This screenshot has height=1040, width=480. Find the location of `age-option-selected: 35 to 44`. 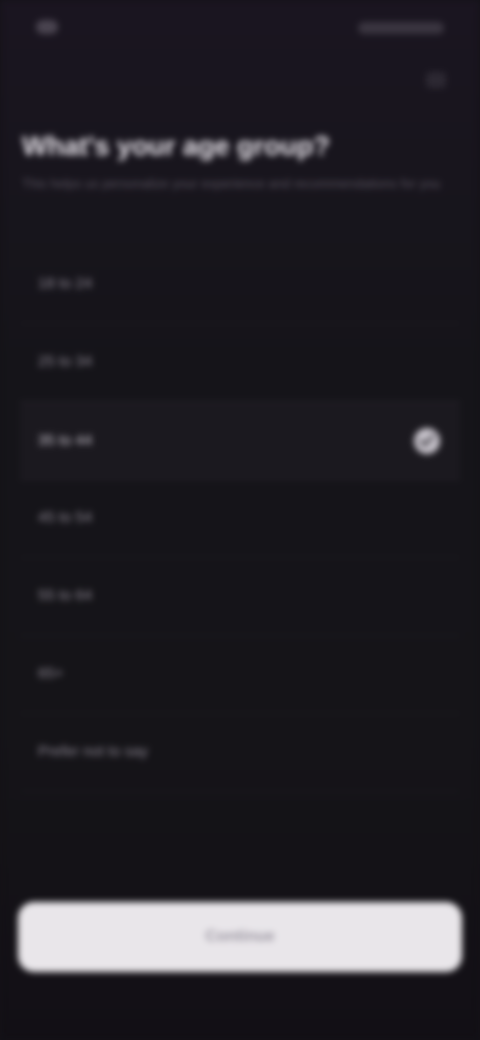

age-option-selected: 35 to 44 is located at coordinates (240, 441).